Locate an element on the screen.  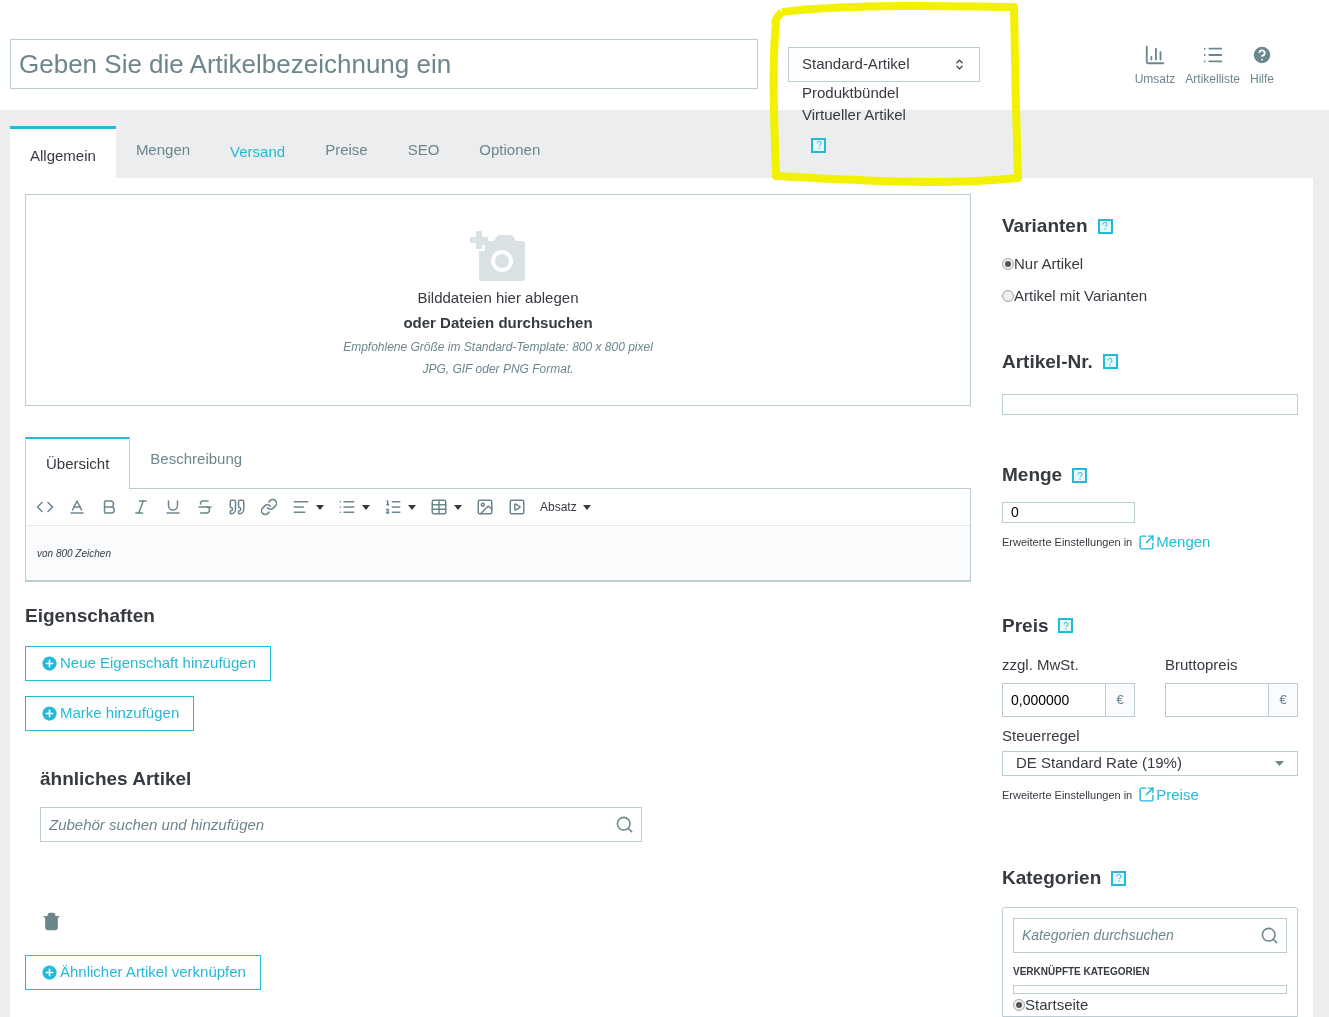
bullet-list-icon is located at coordinates (347, 507).